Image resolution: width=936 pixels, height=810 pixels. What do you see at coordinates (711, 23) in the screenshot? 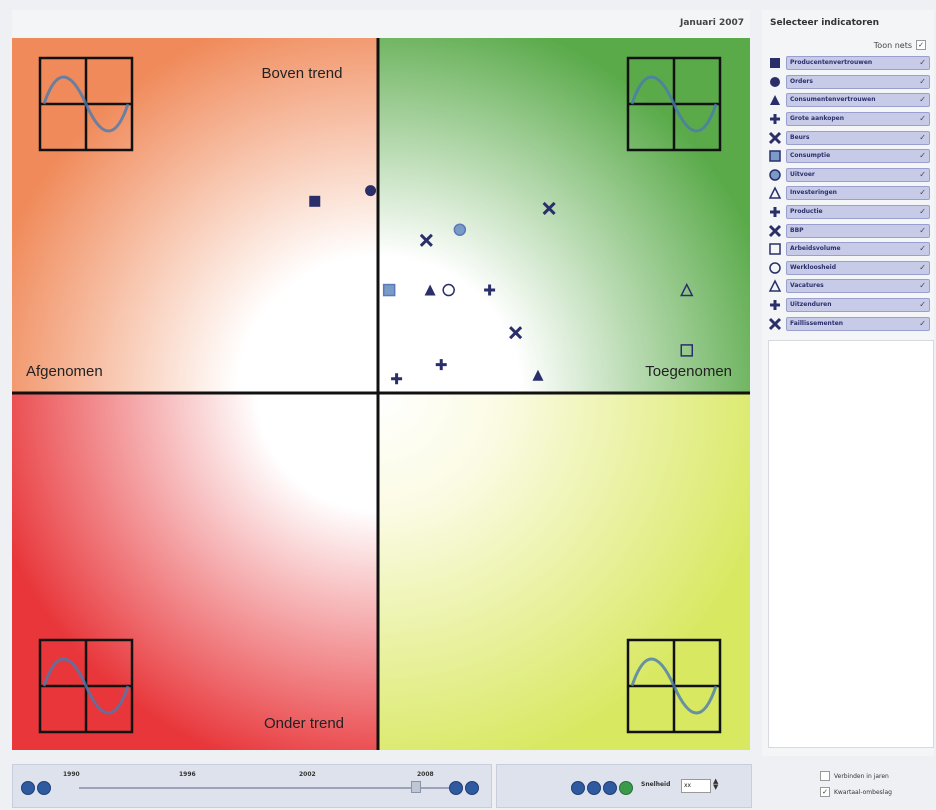
I see `date-label: Januari 2007` at bounding box center [711, 23].